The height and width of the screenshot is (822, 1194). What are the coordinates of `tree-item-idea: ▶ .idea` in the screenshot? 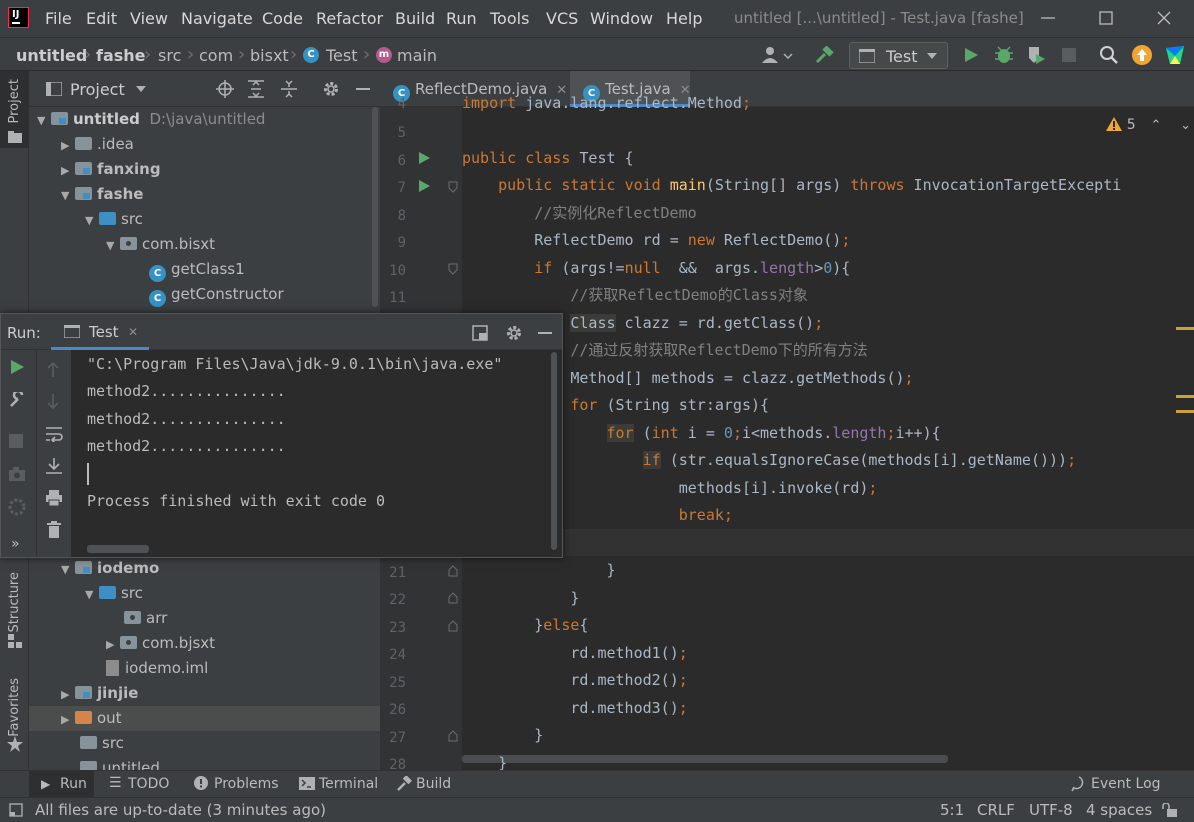 It's located at (97, 144).